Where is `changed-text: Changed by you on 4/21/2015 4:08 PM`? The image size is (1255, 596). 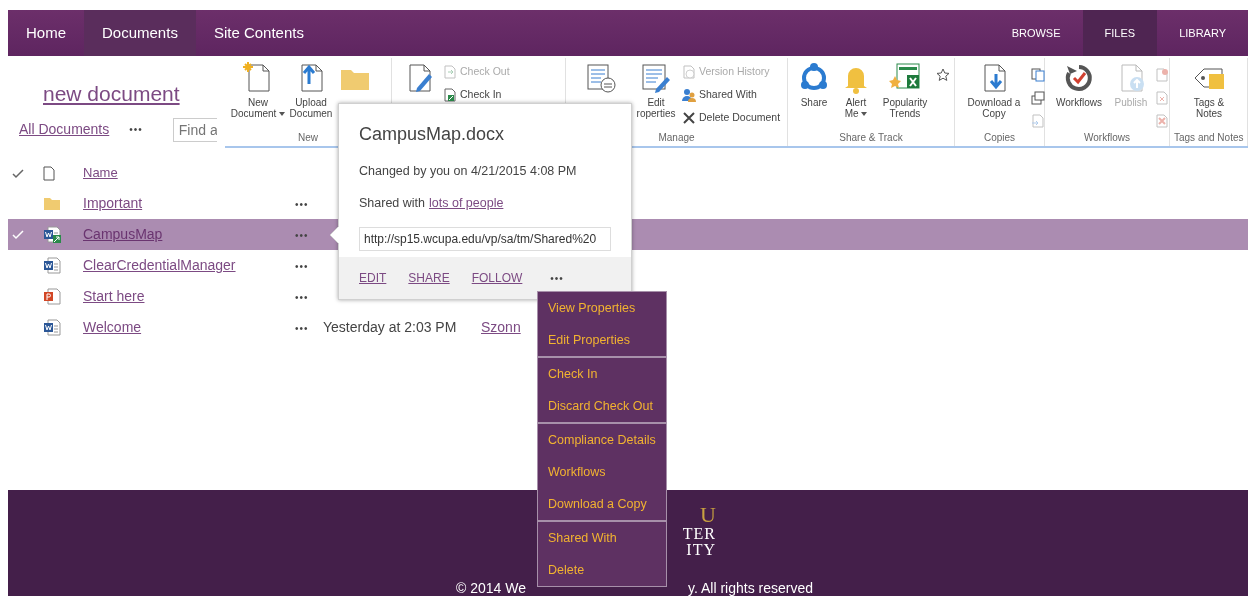 changed-text: Changed by you on 4/21/2015 4:08 PM is located at coordinates (468, 171).